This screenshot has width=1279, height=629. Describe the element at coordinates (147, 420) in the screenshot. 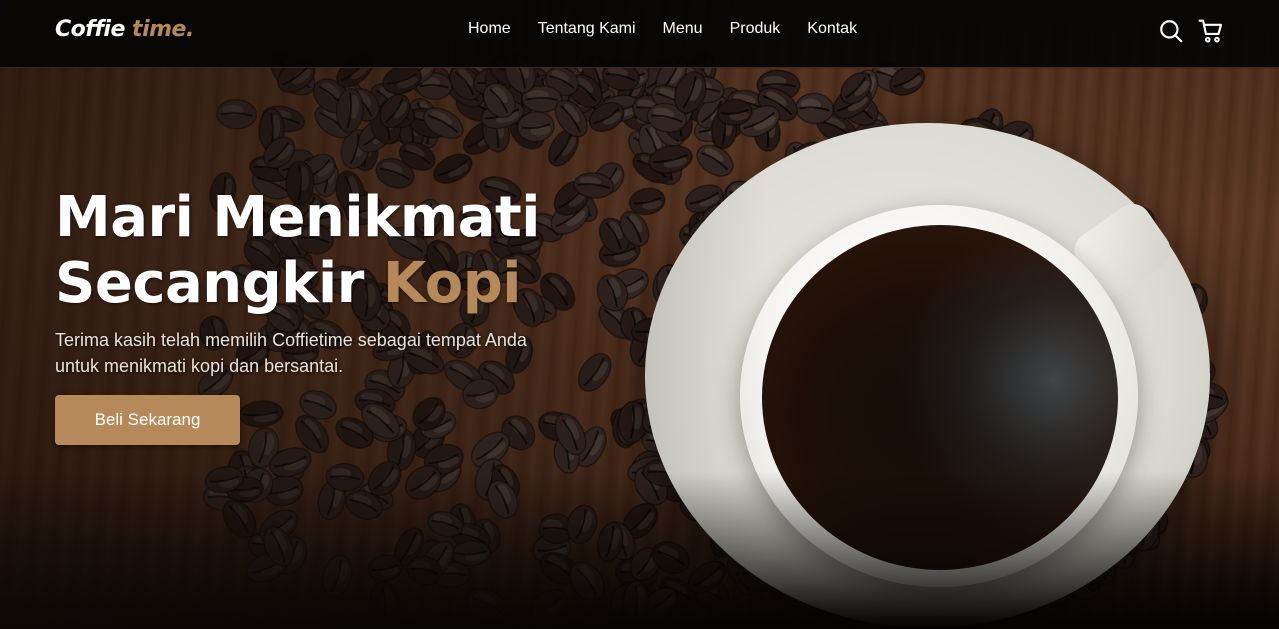

I see `buy-now-button: Beli Sekarang` at that location.